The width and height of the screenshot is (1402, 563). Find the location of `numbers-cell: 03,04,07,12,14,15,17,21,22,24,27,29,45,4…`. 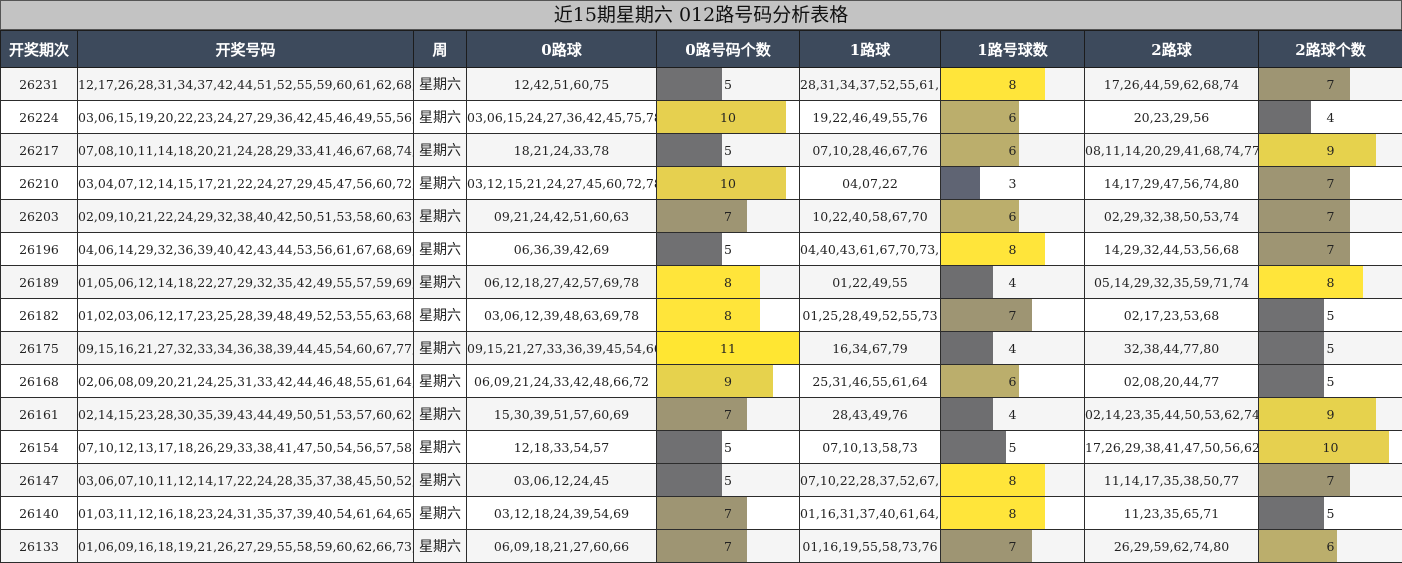

numbers-cell: 03,04,07,12,14,15,17,21,22,24,27,29,45,4… is located at coordinates (246, 183).